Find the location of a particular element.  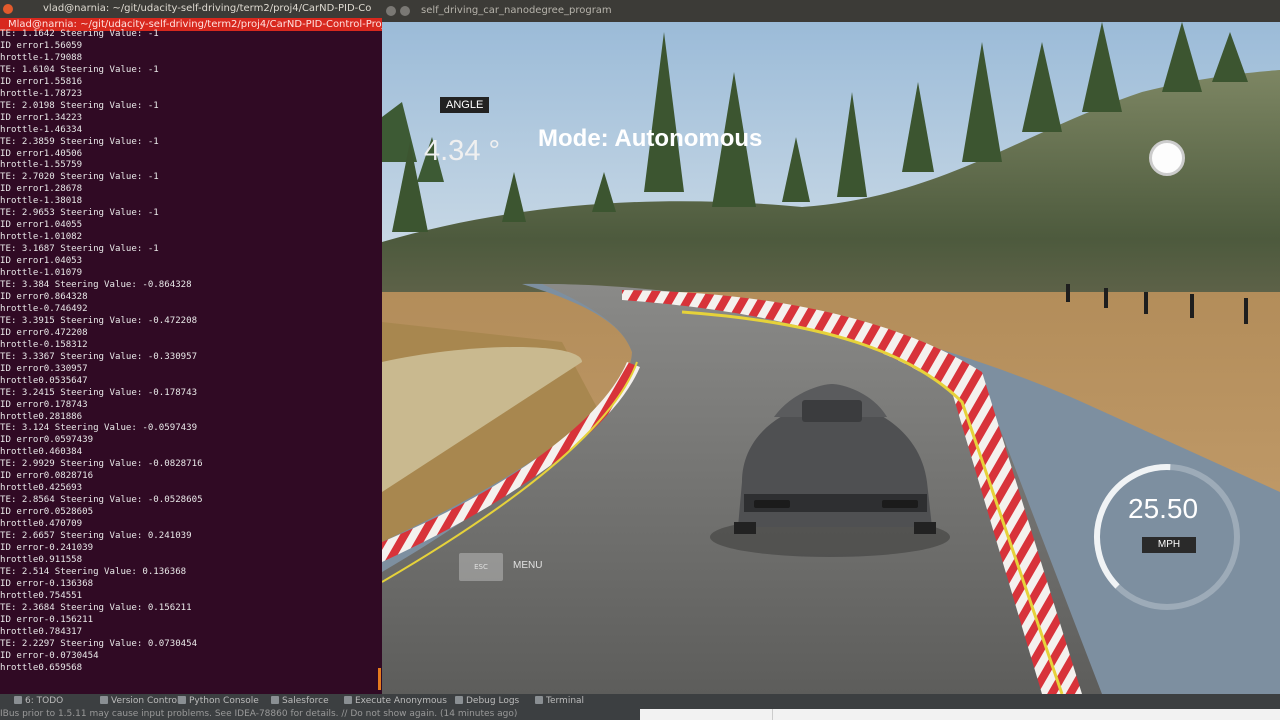

terminal-icon is located at coordinates (539, 700).